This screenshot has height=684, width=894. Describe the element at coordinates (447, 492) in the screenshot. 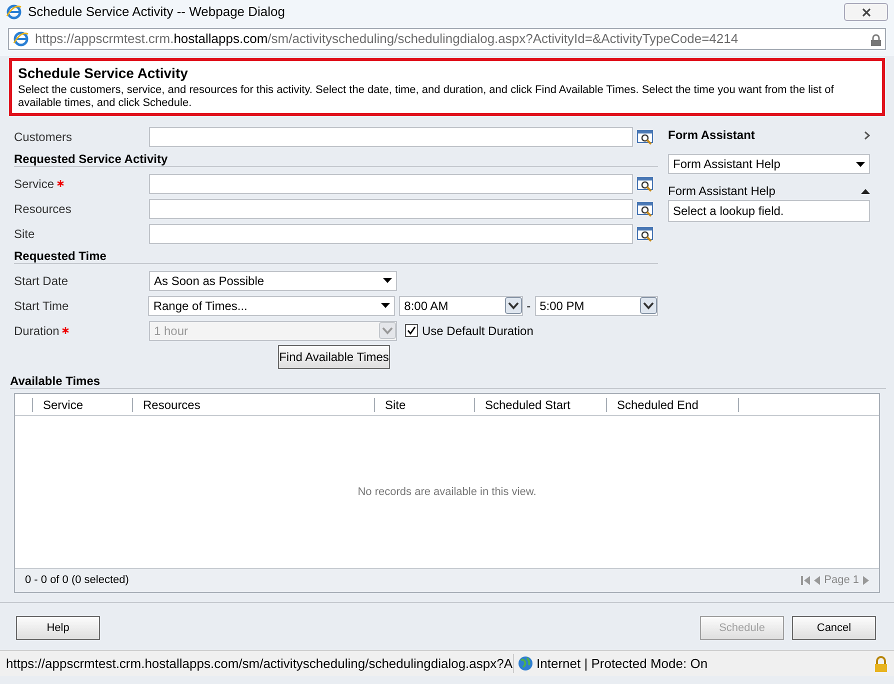

I see `empty-message: No records are available in this view.` at that location.